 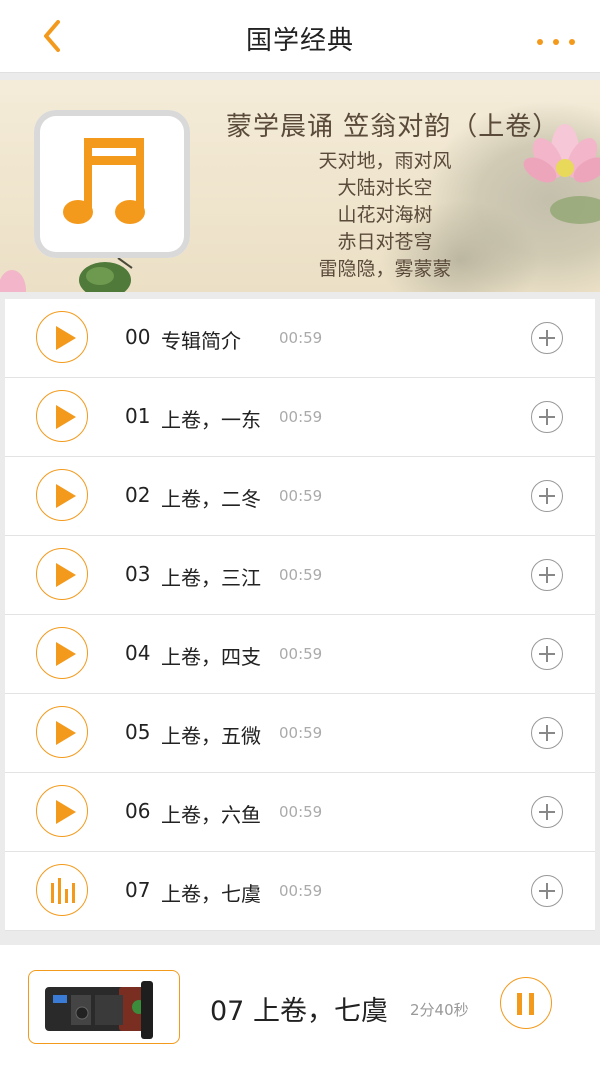 I want to click on more-dots-icon, so click(x=540, y=42).